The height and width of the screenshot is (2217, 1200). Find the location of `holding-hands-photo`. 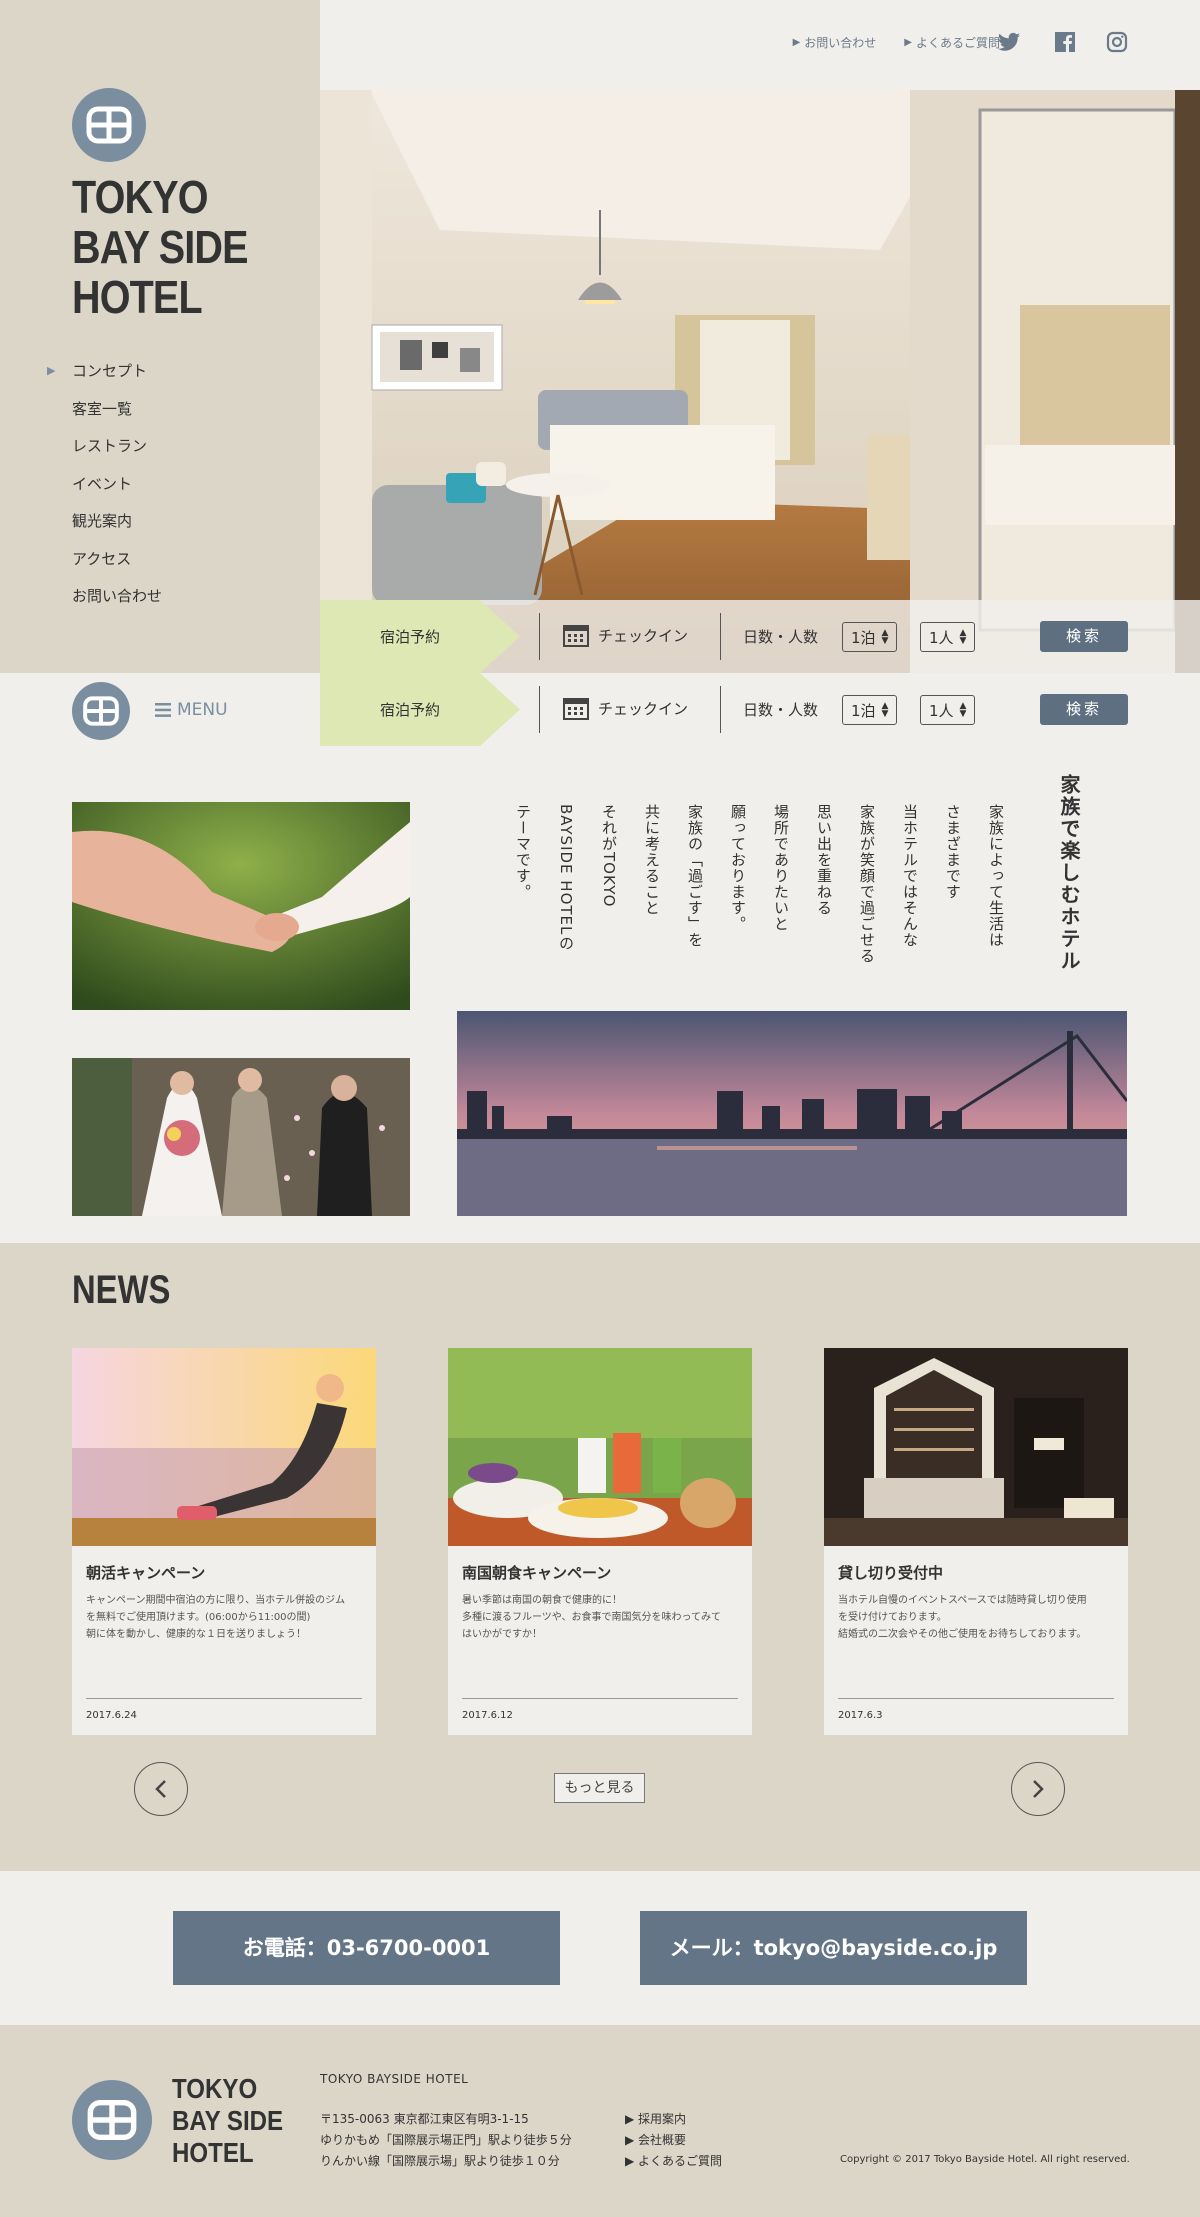

holding-hands-photo is located at coordinates (241, 906).